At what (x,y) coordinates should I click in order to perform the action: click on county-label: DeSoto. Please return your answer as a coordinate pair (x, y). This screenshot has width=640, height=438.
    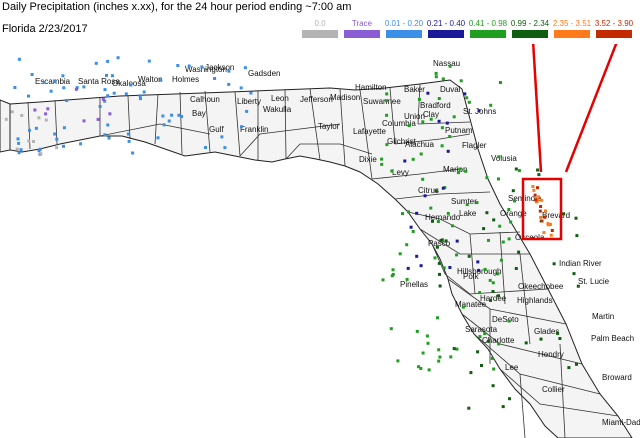
    Looking at the image, I should click on (505, 319).